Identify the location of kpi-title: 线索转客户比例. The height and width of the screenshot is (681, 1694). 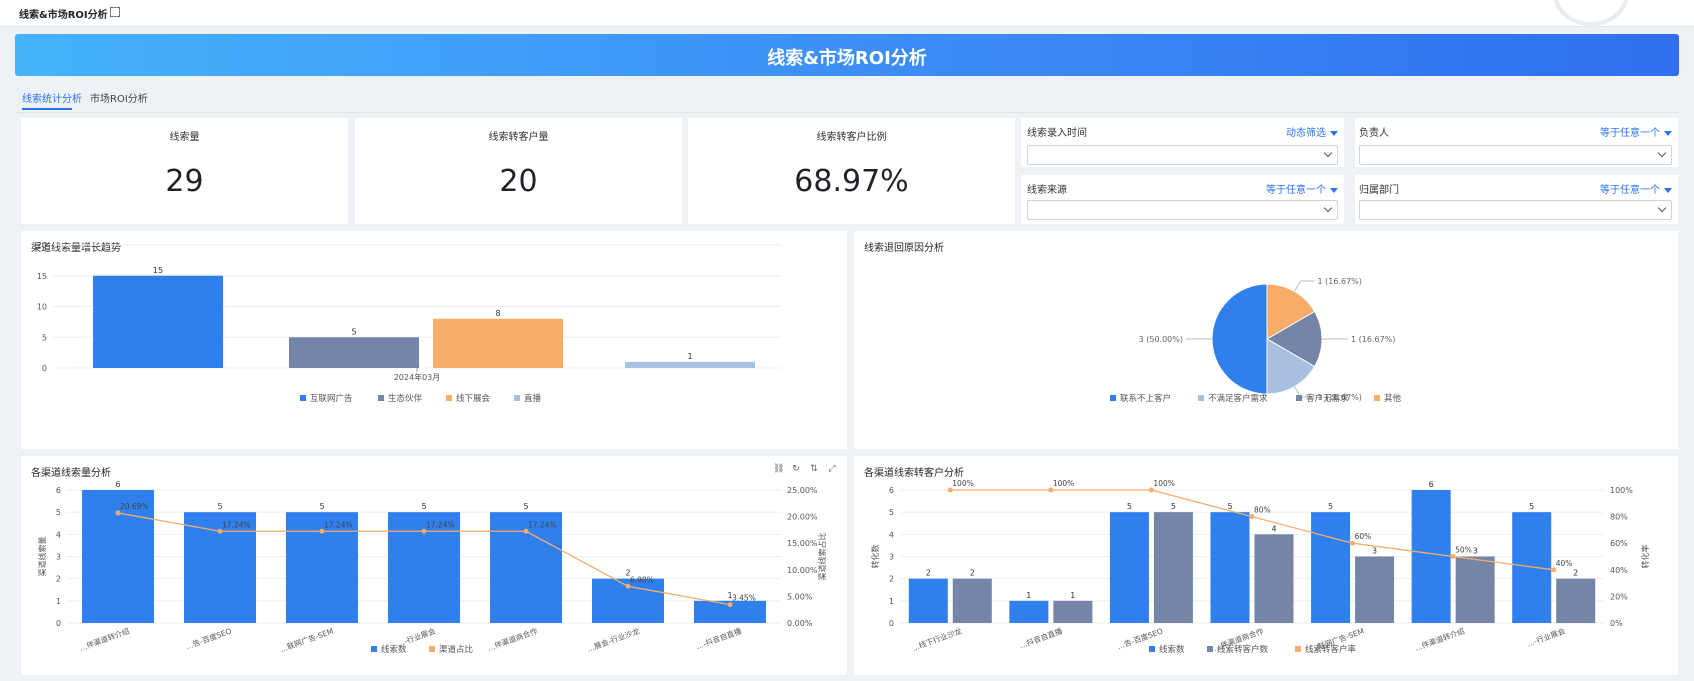
(851, 137).